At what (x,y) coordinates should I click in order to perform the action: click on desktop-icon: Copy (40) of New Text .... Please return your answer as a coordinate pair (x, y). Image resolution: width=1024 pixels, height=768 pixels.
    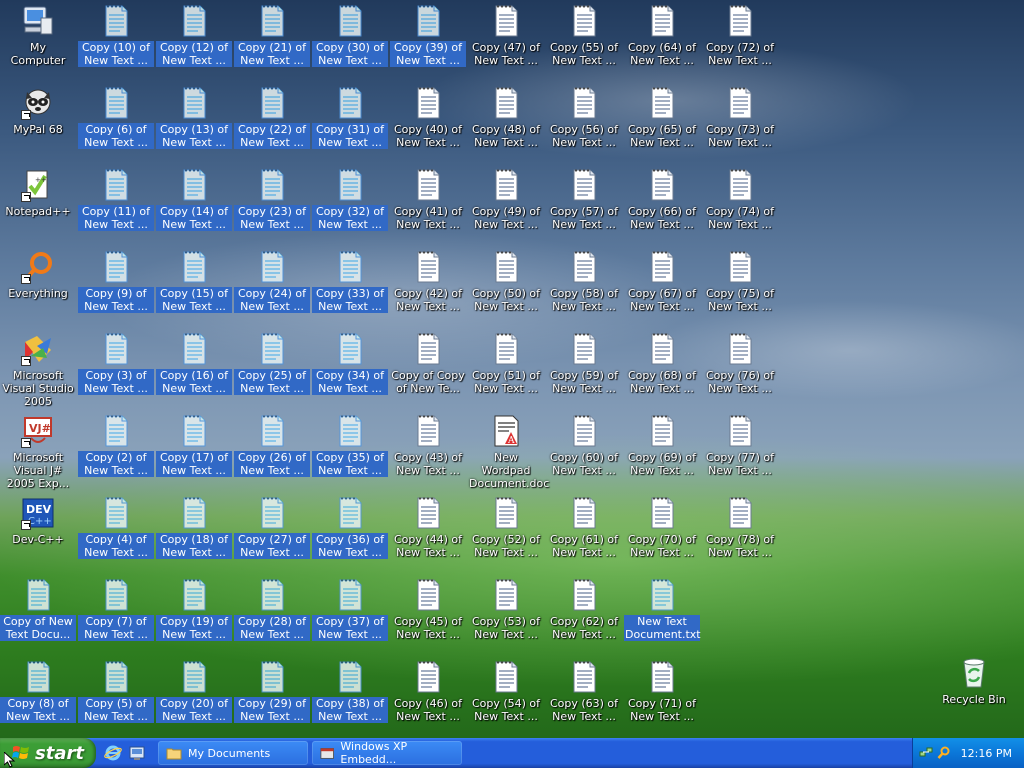
    Looking at the image, I should click on (428, 127).